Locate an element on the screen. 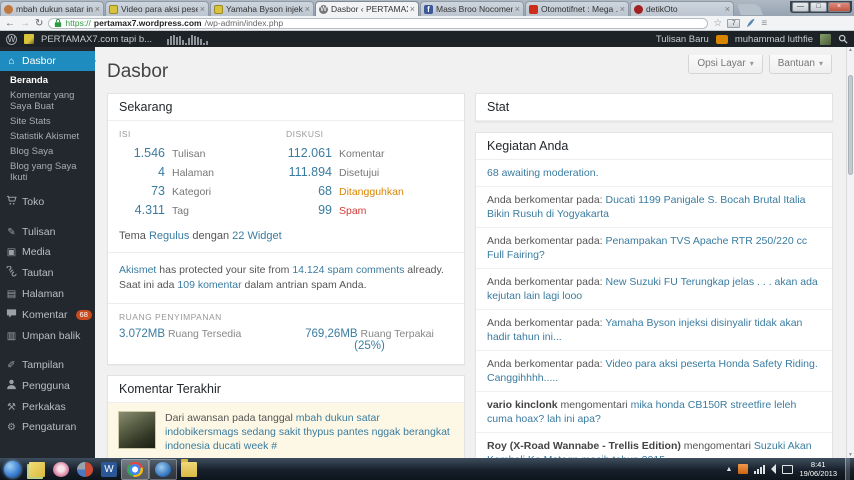  notifications-bubble-icon is located at coordinates (721, 39).